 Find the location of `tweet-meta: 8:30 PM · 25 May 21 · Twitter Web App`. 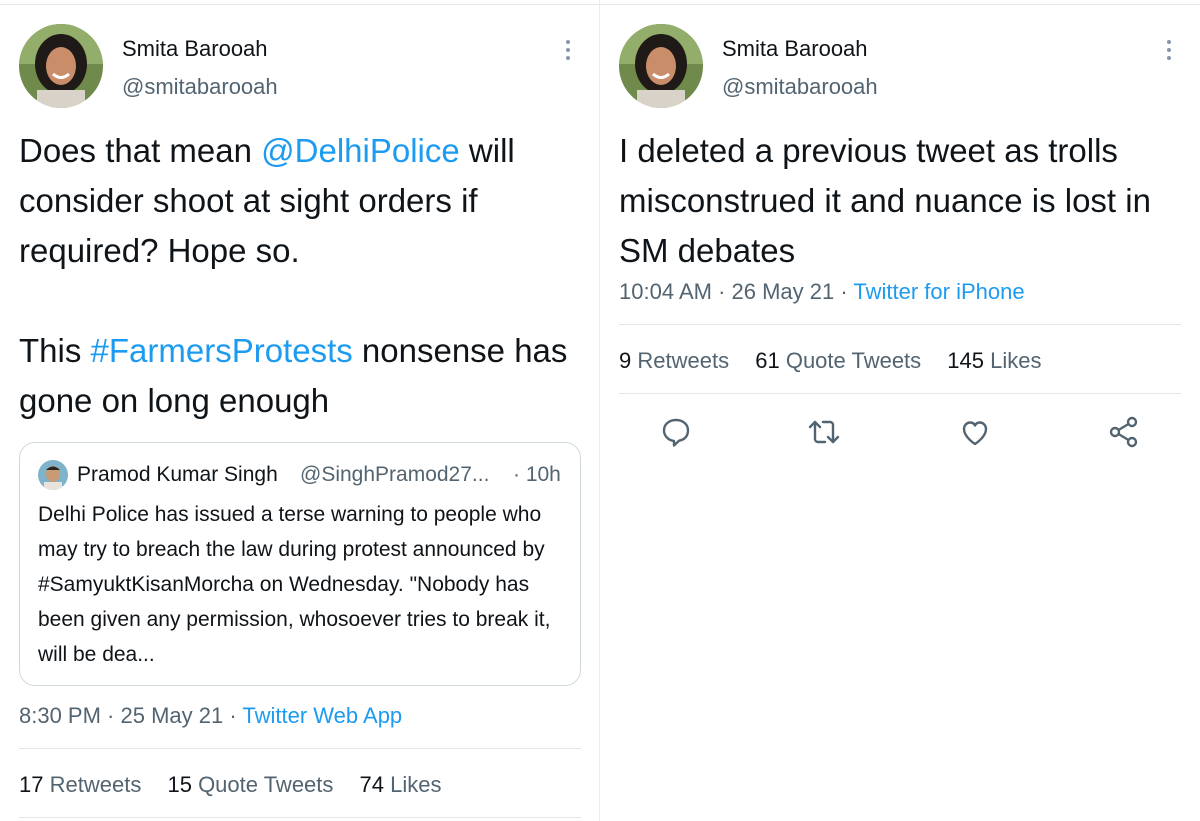

tweet-meta: 8:30 PM · 25 May 21 · Twitter Web App is located at coordinates (211, 715).